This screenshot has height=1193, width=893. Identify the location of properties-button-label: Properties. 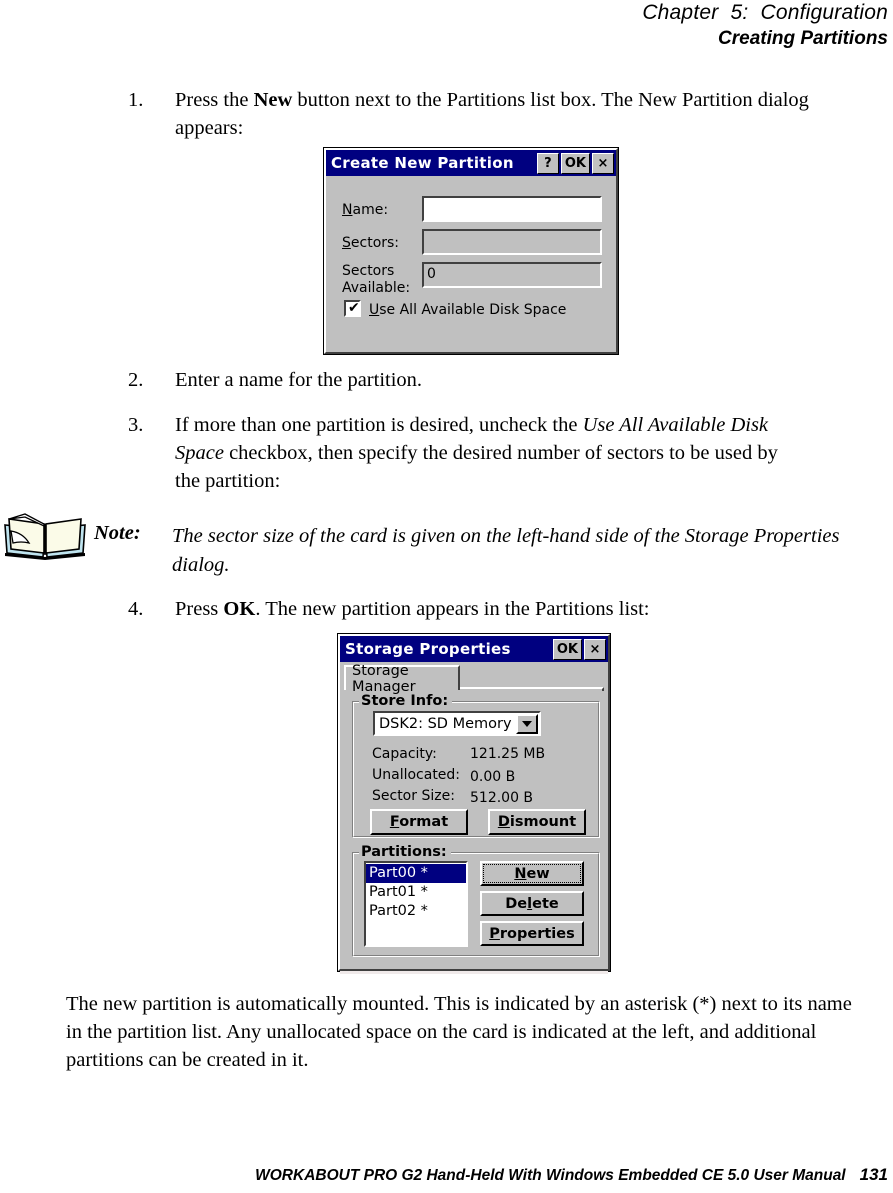
(532, 933).